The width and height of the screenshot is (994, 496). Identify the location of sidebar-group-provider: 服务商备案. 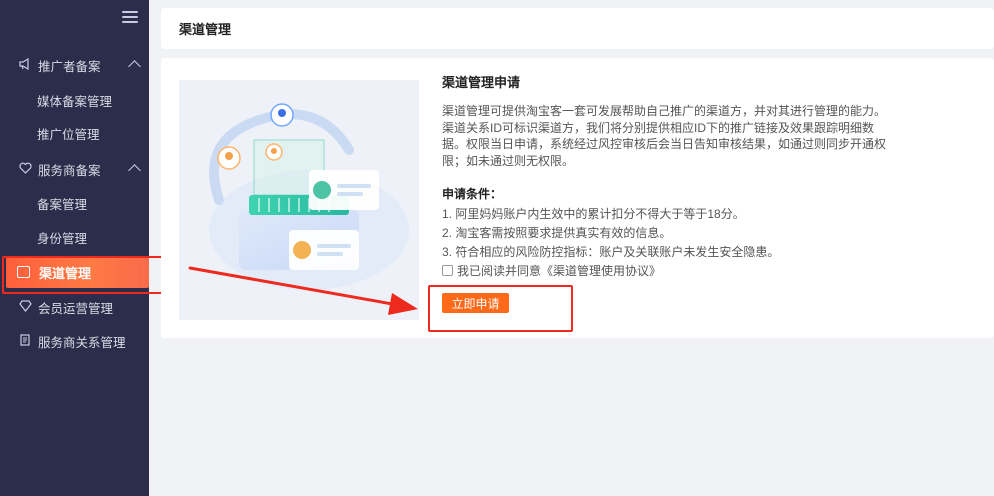
(74, 169).